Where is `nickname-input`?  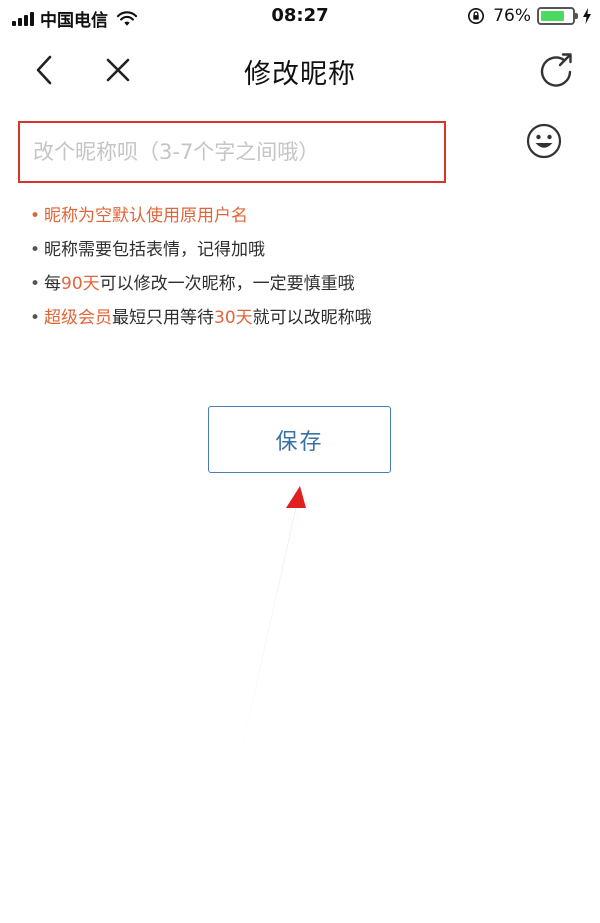 nickname-input is located at coordinates (232, 152).